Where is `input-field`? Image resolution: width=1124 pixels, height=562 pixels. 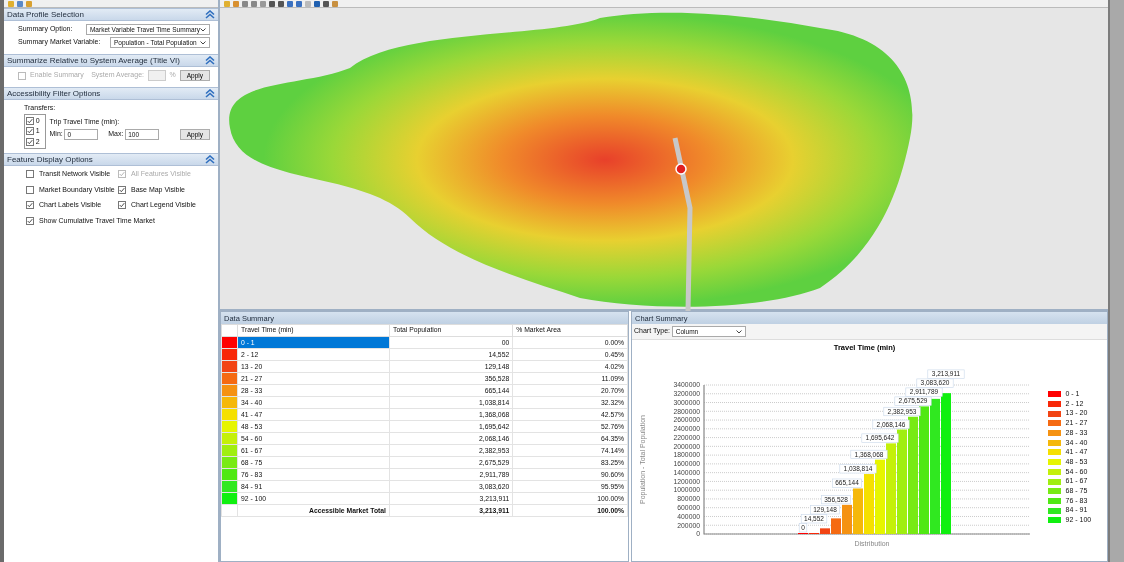
input-field is located at coordinates (157, 75).